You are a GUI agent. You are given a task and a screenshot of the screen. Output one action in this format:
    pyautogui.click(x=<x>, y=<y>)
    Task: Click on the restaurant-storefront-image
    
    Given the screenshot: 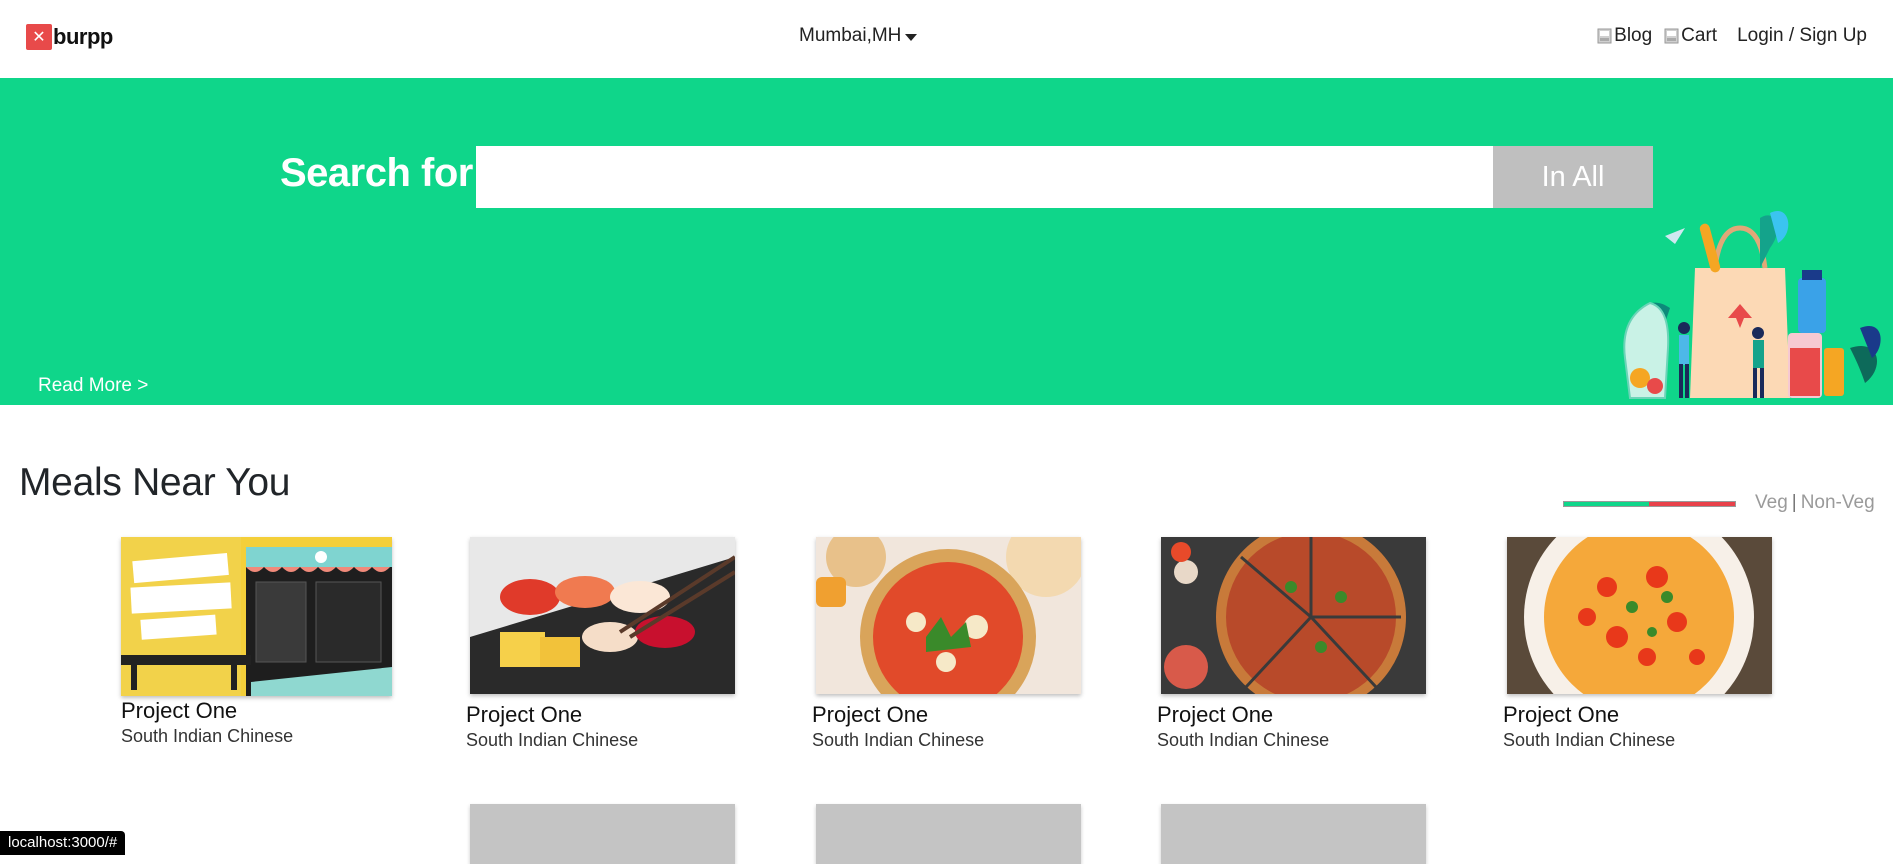 What is the action you would take?
    pyautogui.click(x=256, y=616)
    